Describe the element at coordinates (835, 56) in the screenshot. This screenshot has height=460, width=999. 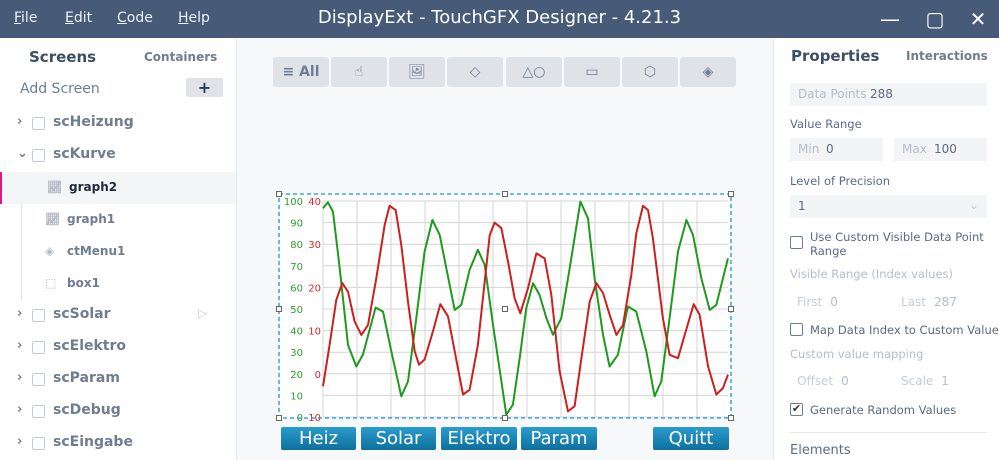
I see `tab-properties: Properties` at that location.